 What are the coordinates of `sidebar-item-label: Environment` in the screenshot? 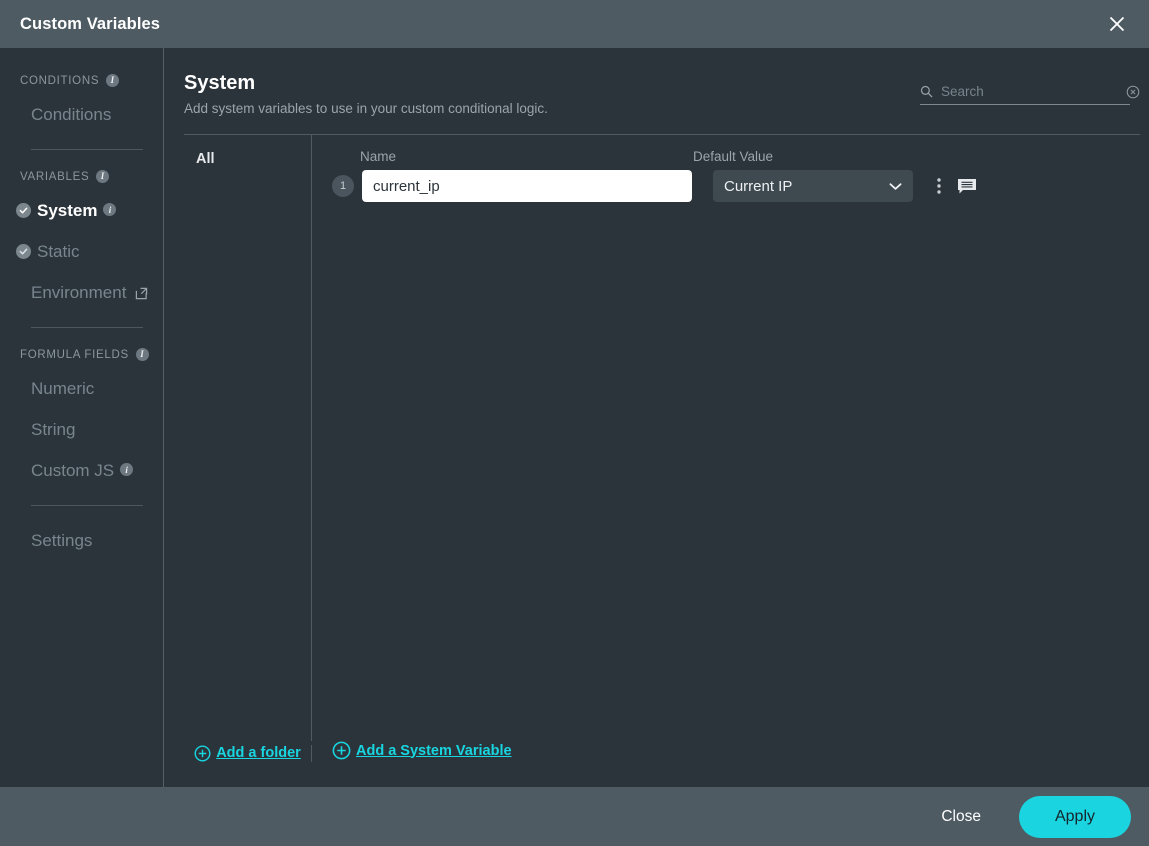 It's located at (79, 292).